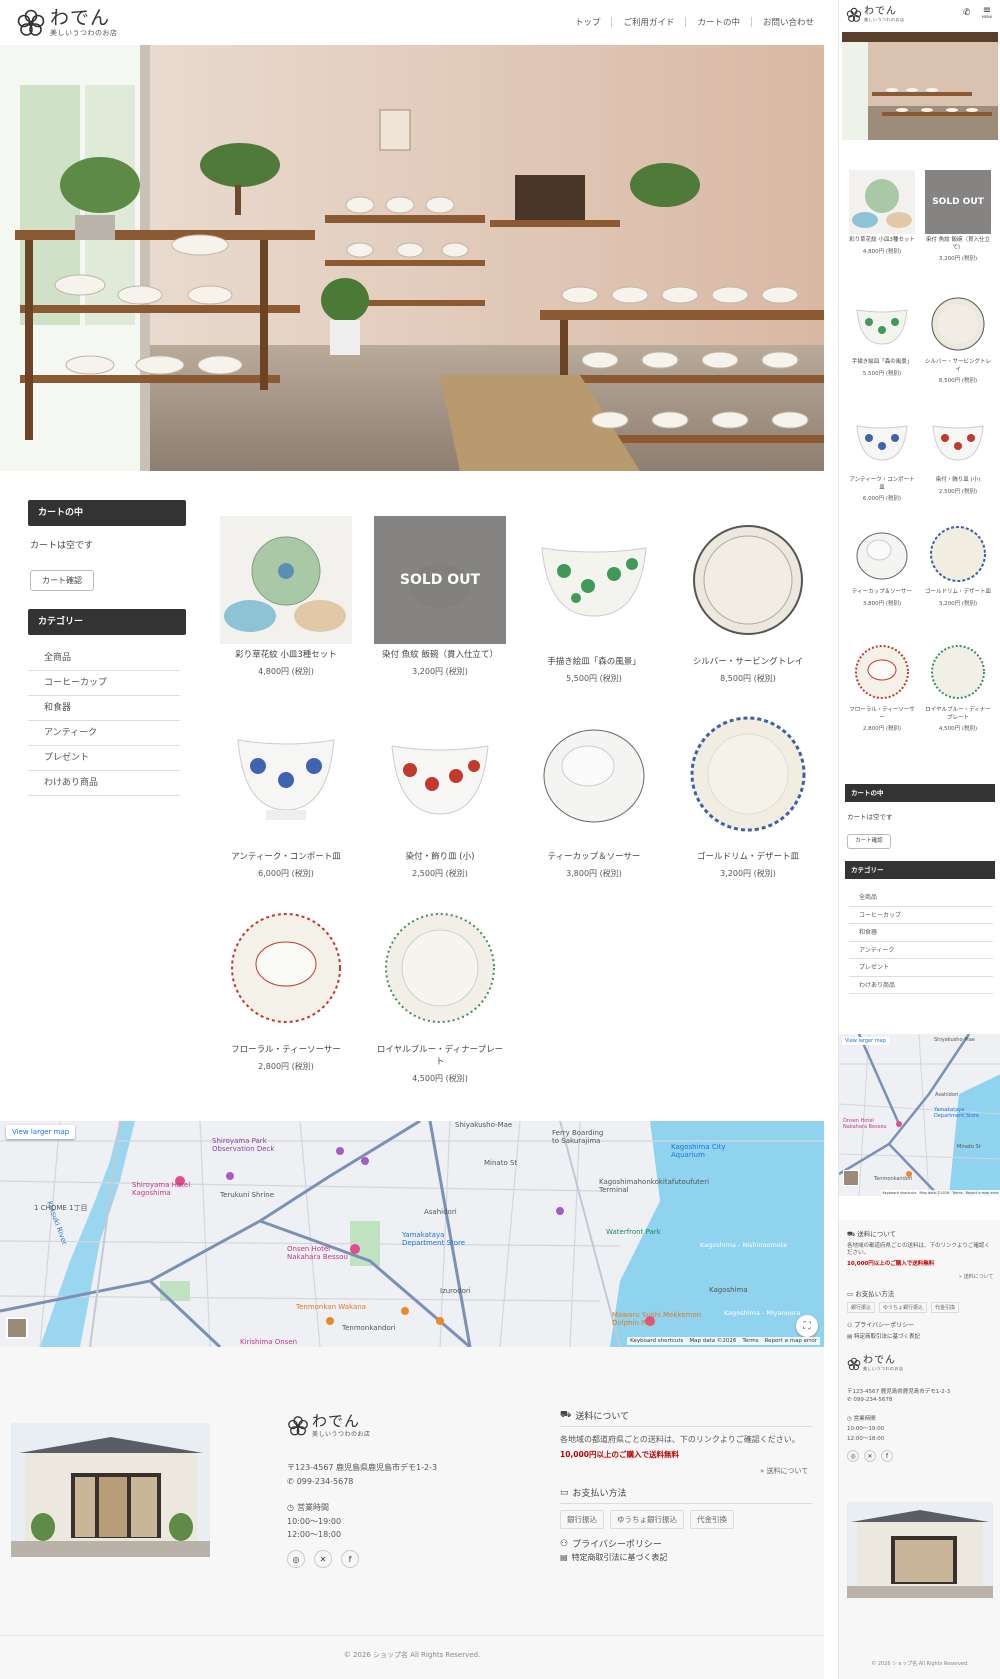 The width and height of the screenshot is (1000, 1679). Describe the element at coordinates (17, 1328) in the screenshot. I see `map-thumbnail` at that location.